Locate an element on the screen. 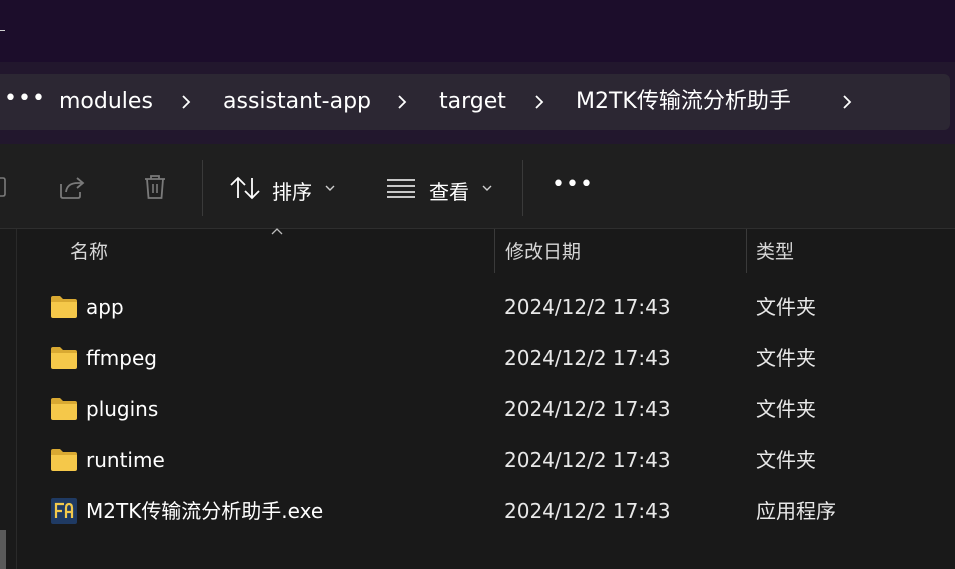  file-type: 应用程序 is located at coordinates (796, 511).